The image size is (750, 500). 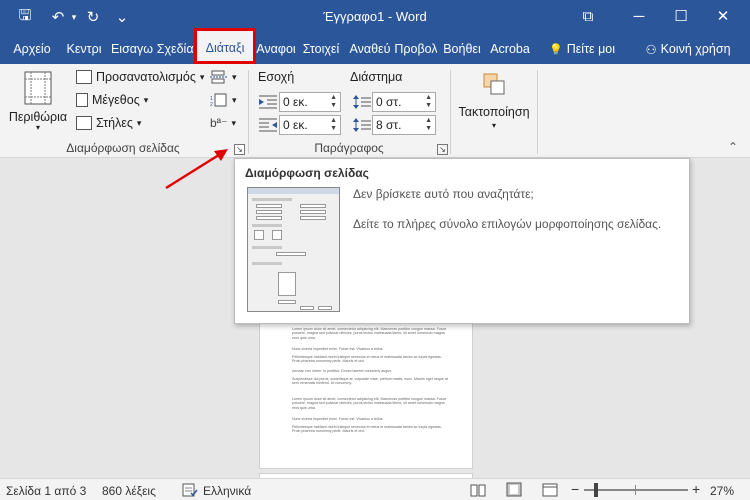 I want to click on minimize-icon: ─, so click(x=639, y=16).